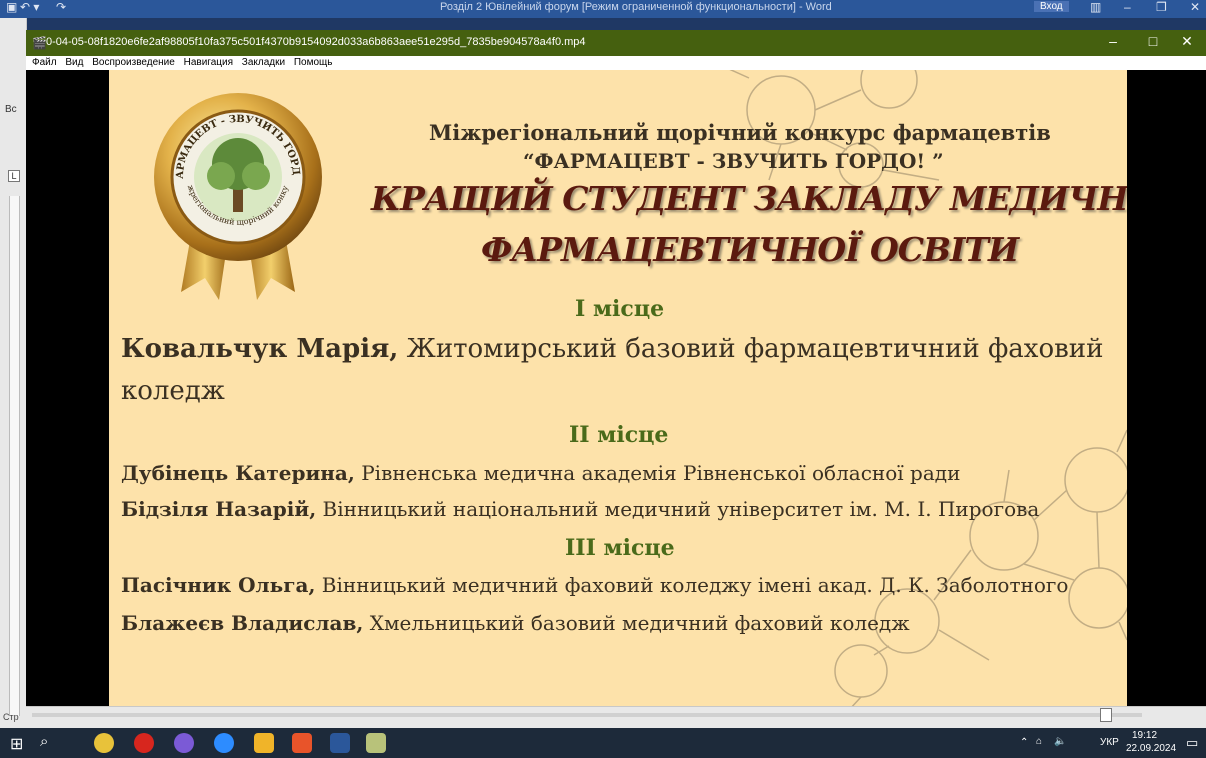 This screenshot has width=1206, height=758. What do you see at coordinates (11, 109) in the screenshot?
I see `word-side-label: Вс` at bounding box center [11, 109].